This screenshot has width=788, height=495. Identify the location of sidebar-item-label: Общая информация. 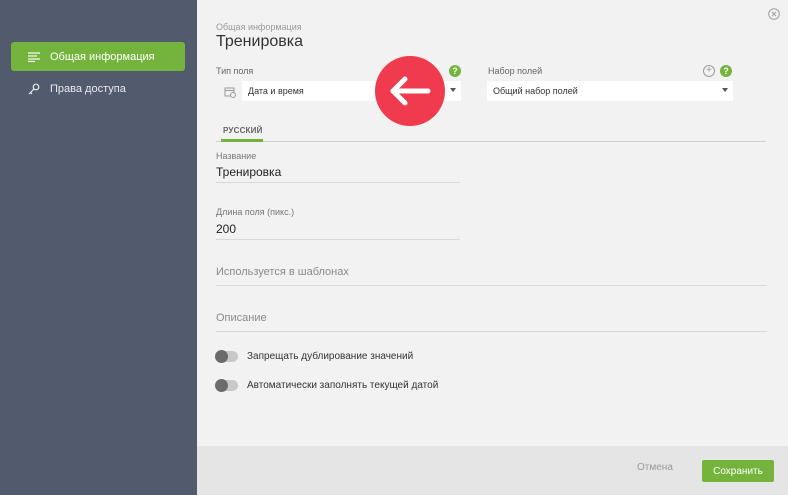
(102, 56).